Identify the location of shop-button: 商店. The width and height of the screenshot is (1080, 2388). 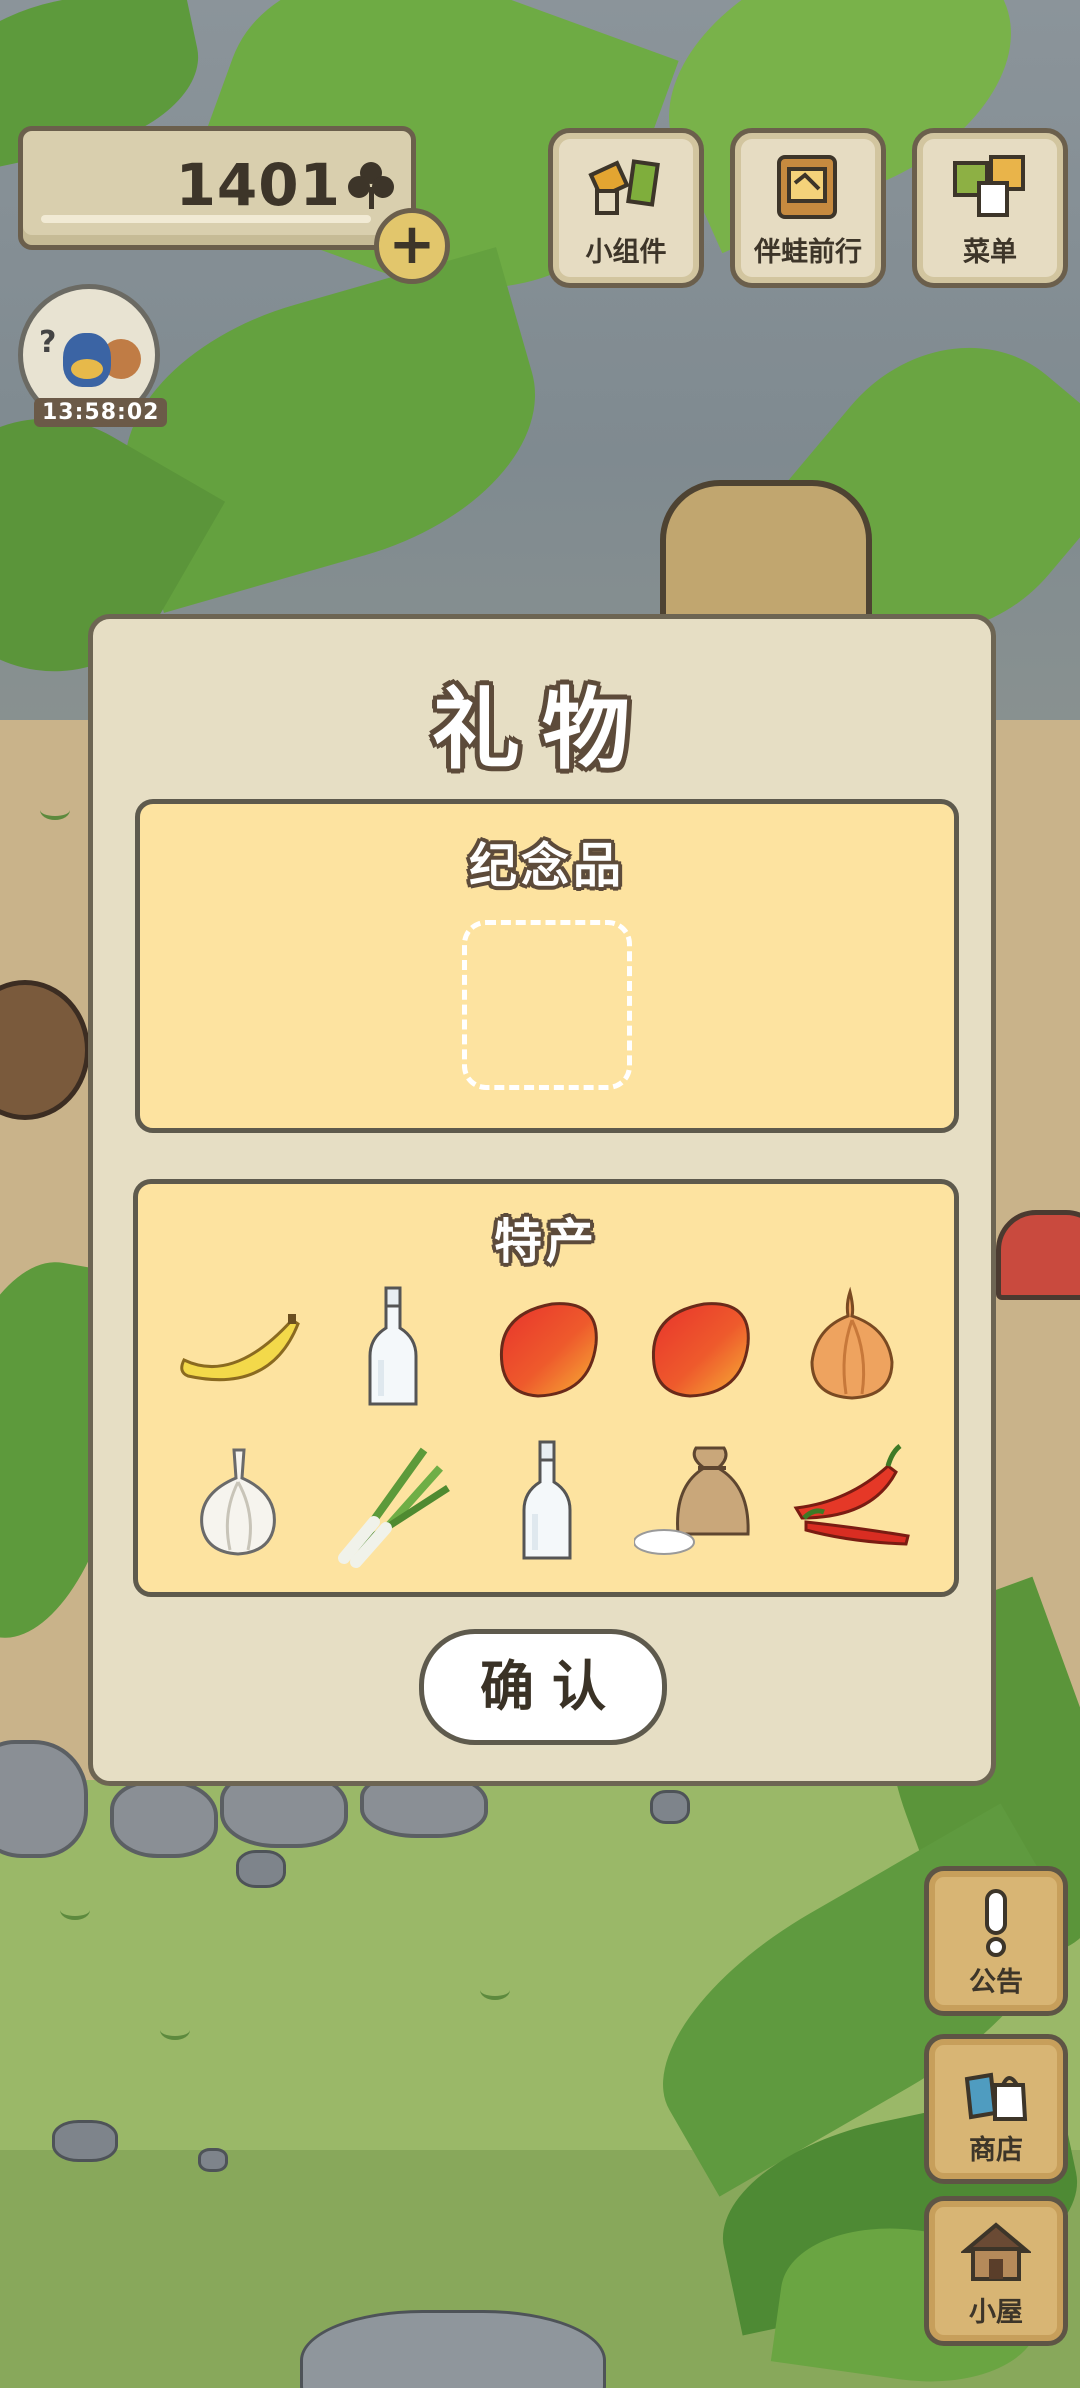
(996, 2109).